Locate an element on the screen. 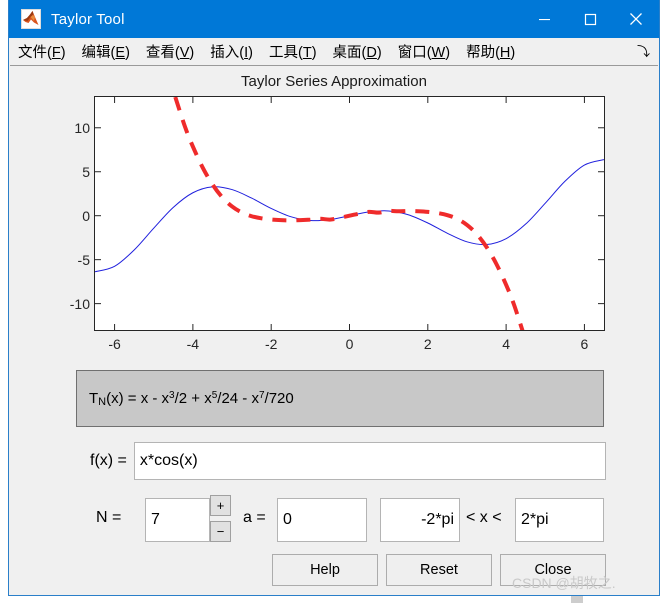  y-tick-label: 10 is located at coordinates (82, 127).